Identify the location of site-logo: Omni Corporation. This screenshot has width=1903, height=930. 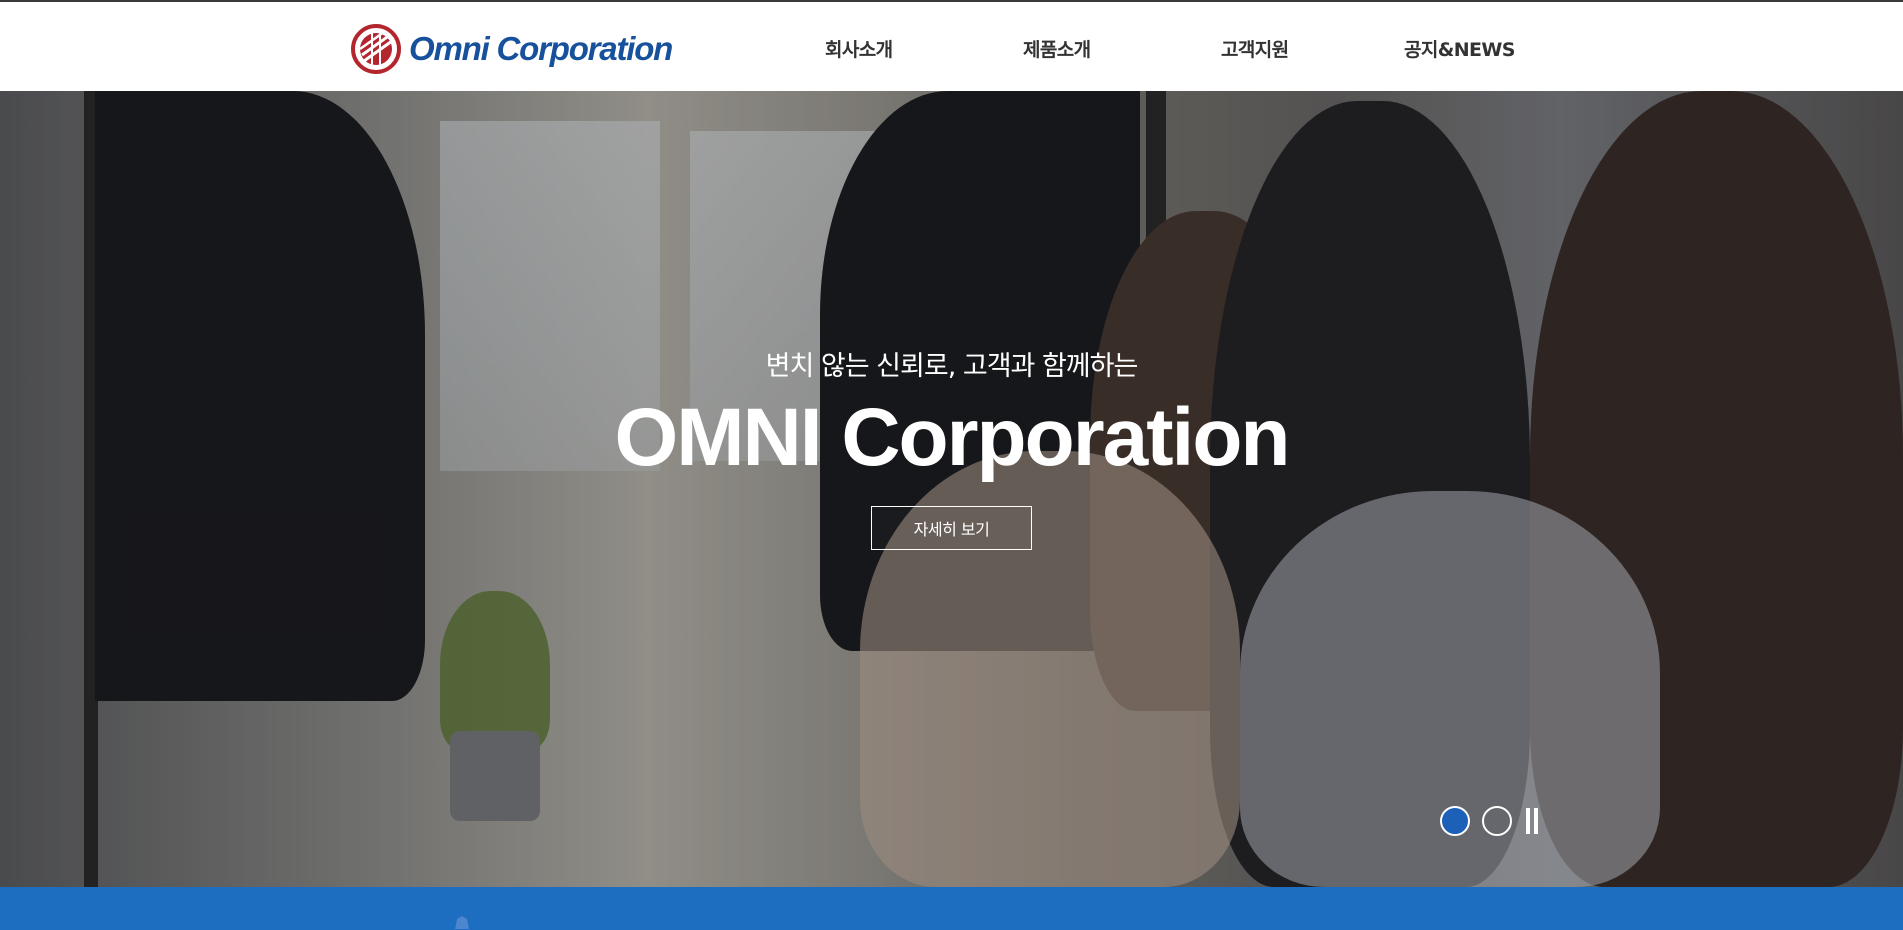
(511, 49).